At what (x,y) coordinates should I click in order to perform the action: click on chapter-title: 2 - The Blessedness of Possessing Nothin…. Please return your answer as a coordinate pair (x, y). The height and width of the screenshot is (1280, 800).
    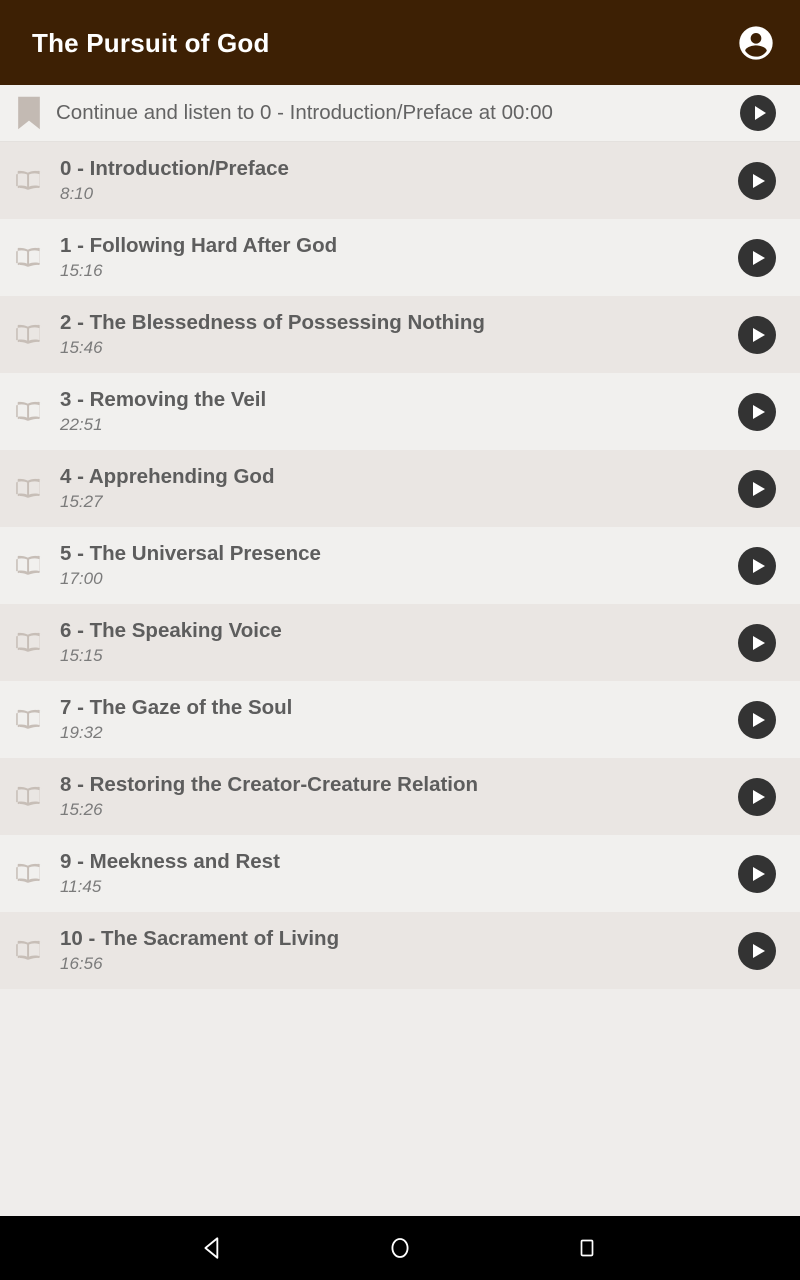
    Looking at the image, I should click on (272, 322).